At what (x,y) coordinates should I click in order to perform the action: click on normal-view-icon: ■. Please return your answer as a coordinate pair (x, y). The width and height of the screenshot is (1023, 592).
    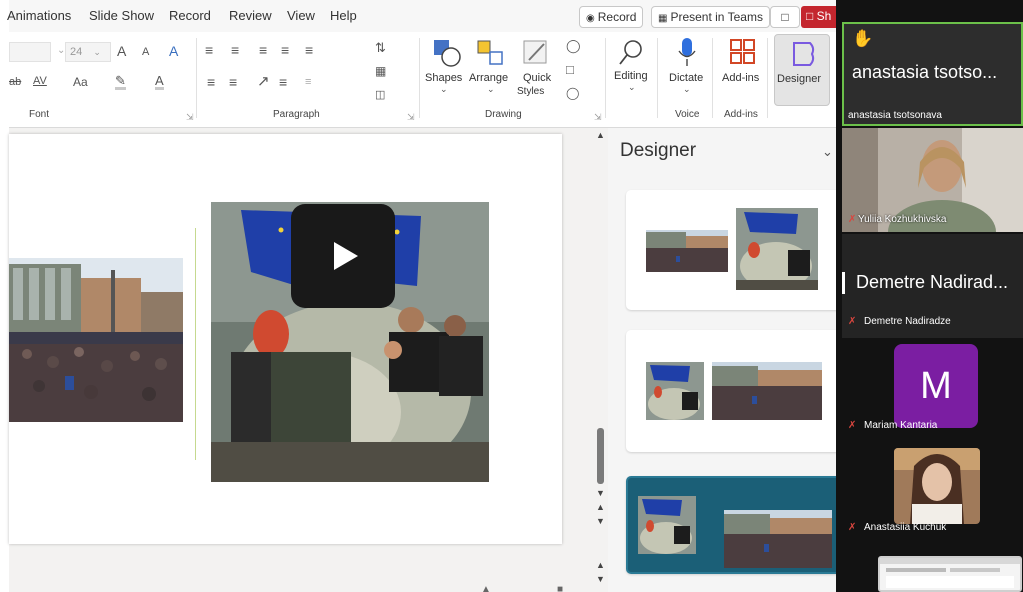
    Looking at the image, I should click on (560, 588).